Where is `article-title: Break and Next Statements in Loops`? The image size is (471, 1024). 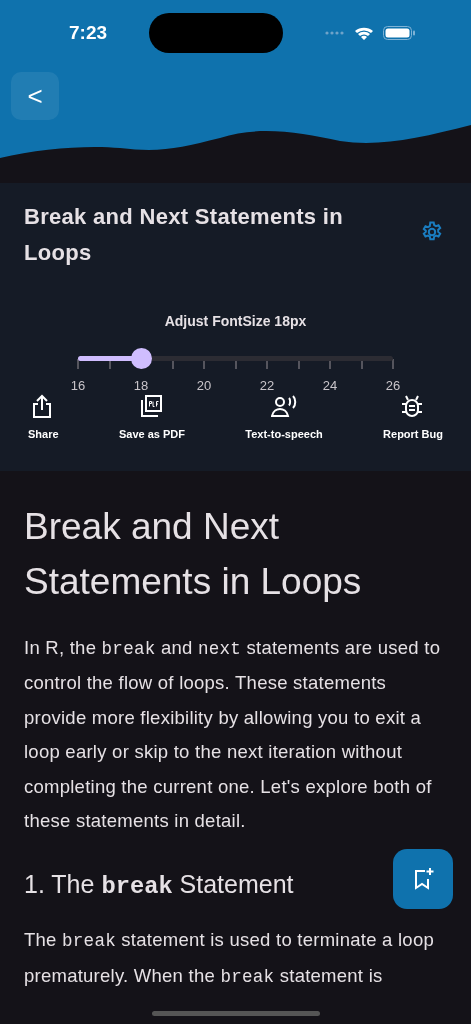 article-title: Break and Next Statements in Loops is located at coordinates (193, 554).